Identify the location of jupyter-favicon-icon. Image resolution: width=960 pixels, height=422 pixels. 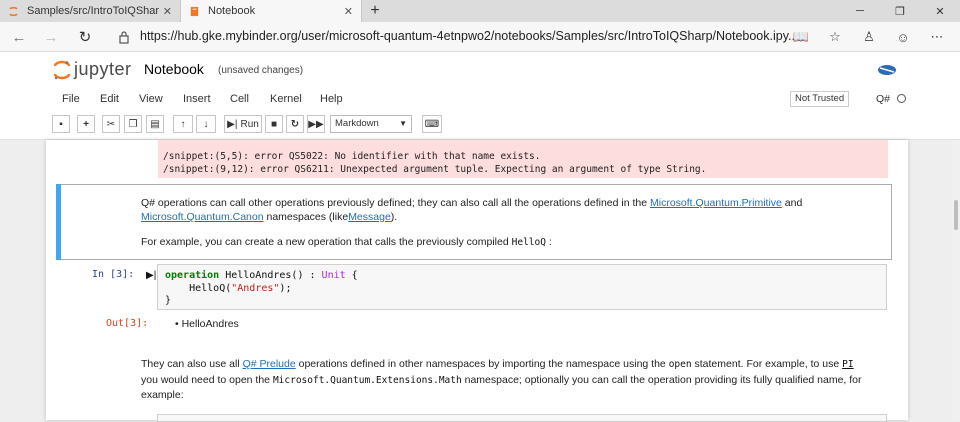
(13, 11).